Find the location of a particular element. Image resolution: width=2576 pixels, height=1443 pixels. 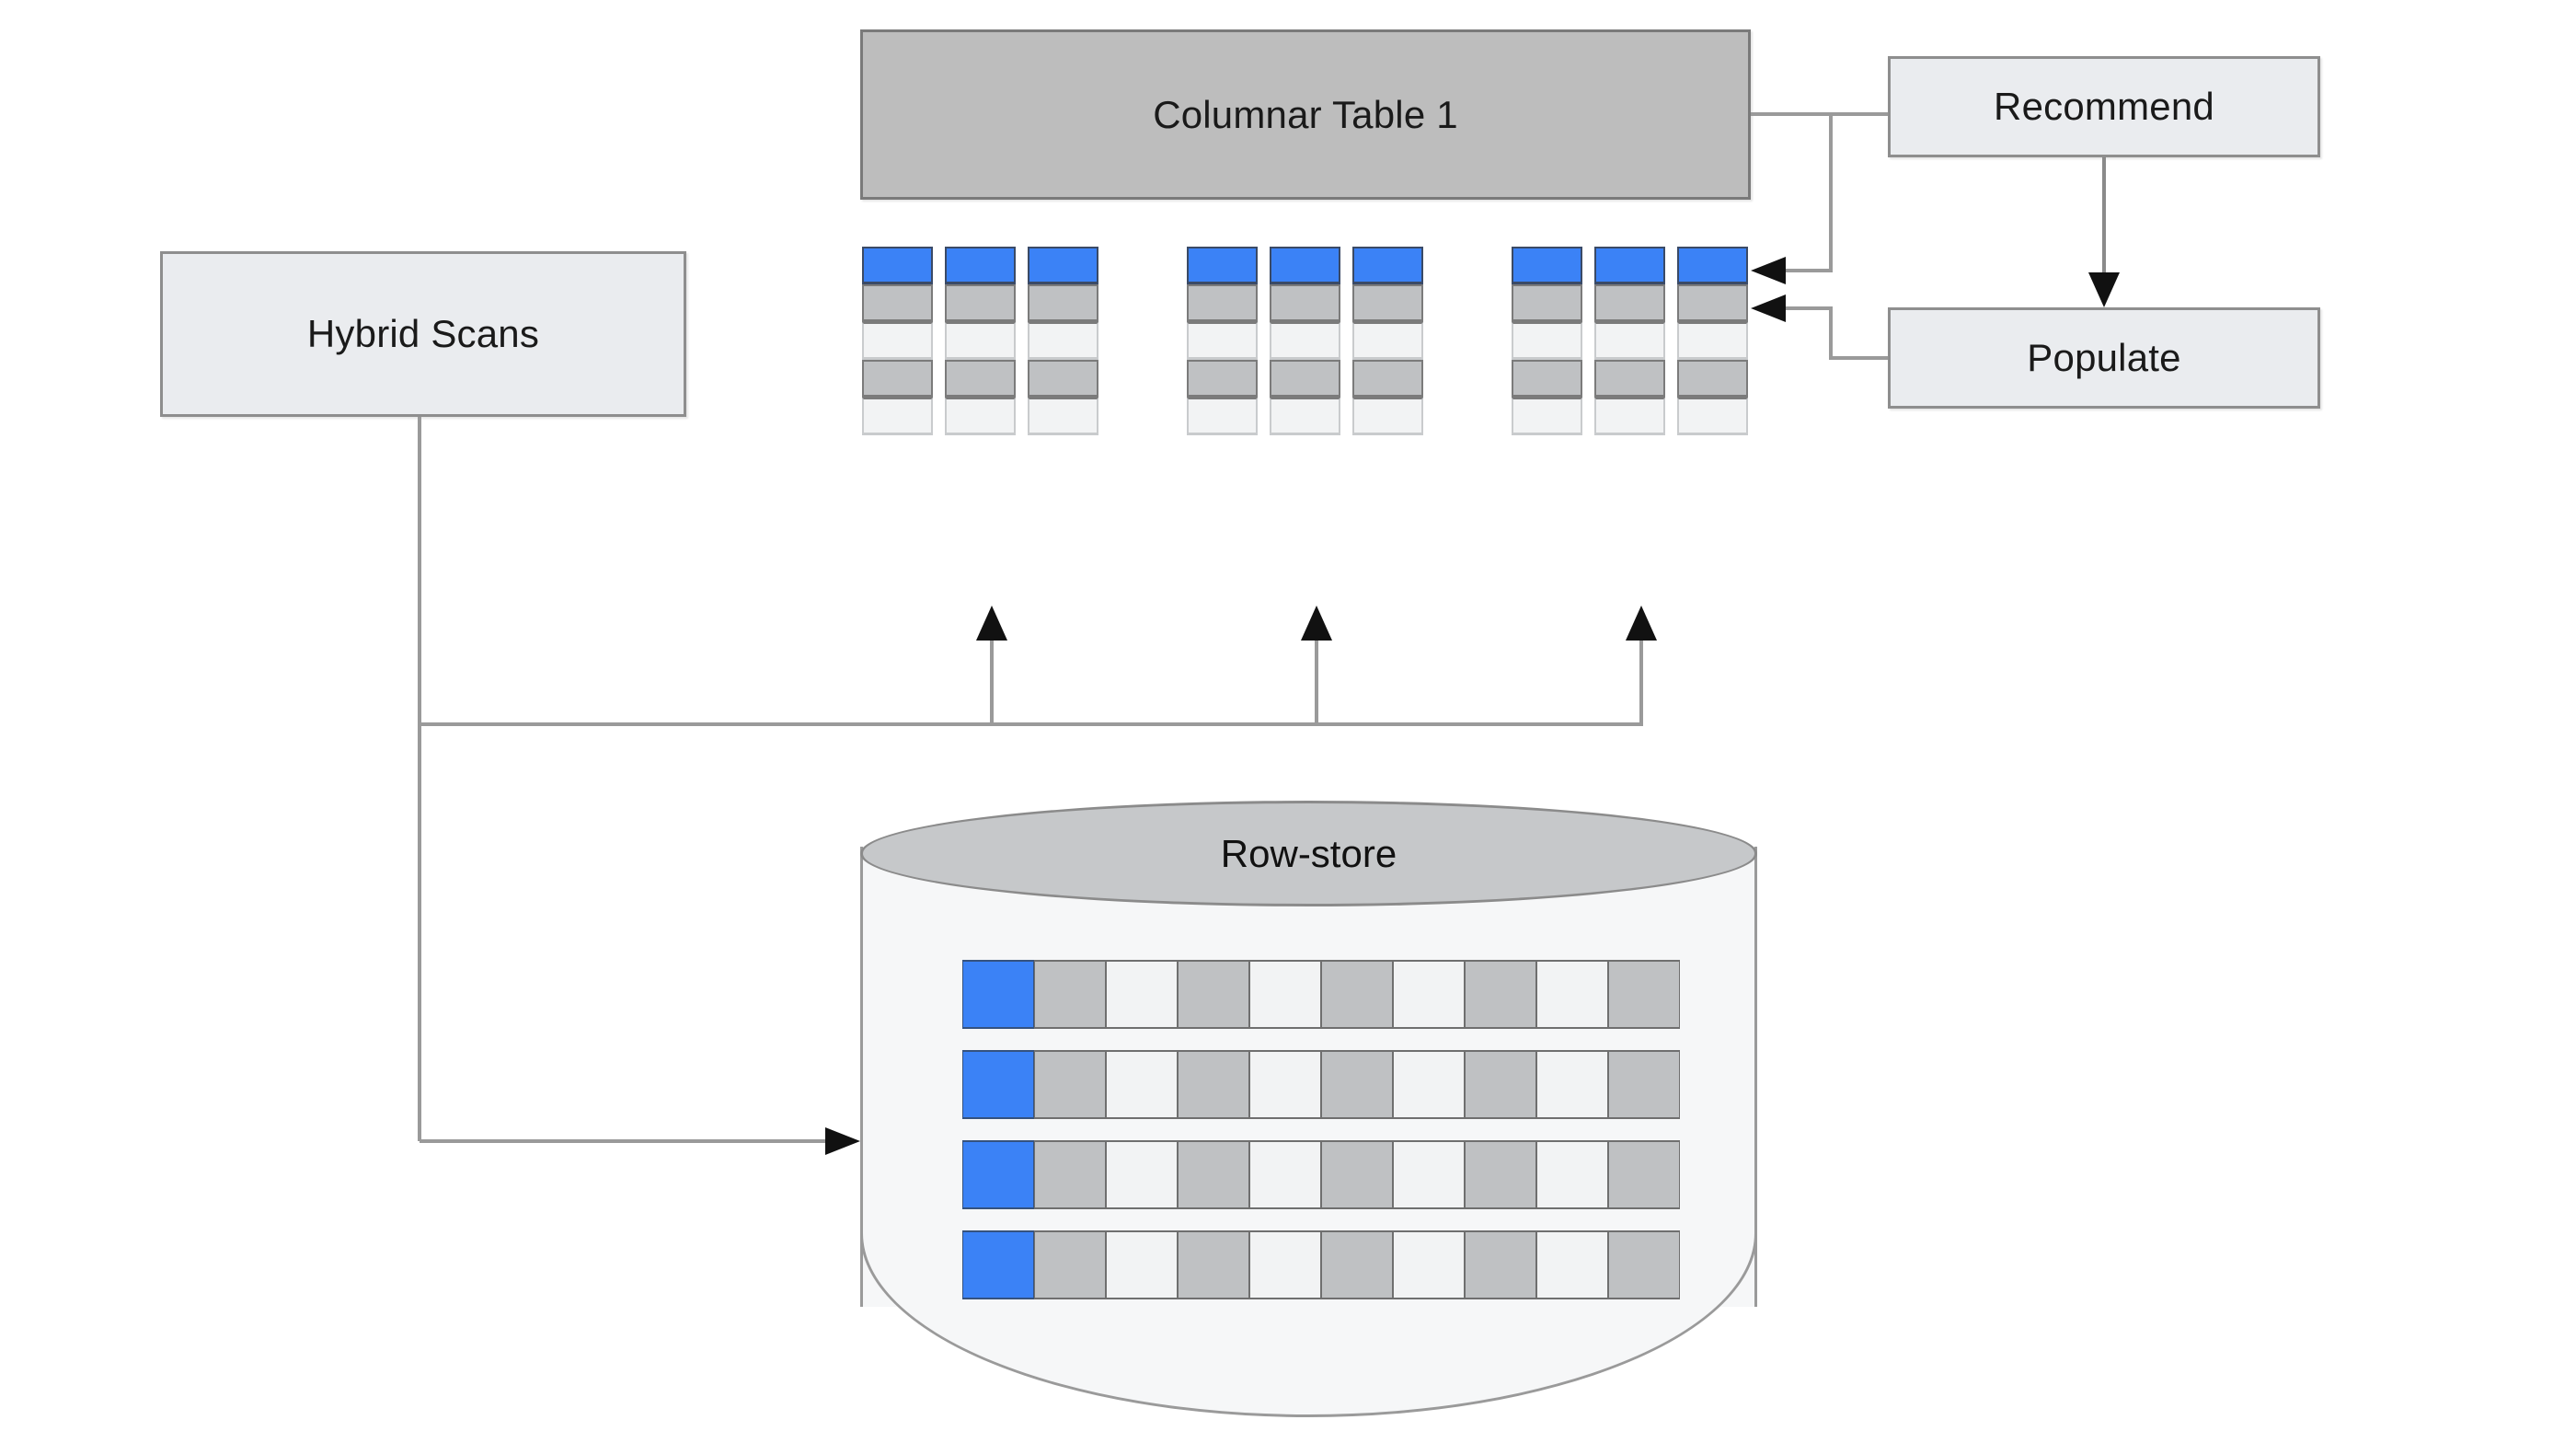

arrowhead-cells-group1 is located at coordinates (991, 623).